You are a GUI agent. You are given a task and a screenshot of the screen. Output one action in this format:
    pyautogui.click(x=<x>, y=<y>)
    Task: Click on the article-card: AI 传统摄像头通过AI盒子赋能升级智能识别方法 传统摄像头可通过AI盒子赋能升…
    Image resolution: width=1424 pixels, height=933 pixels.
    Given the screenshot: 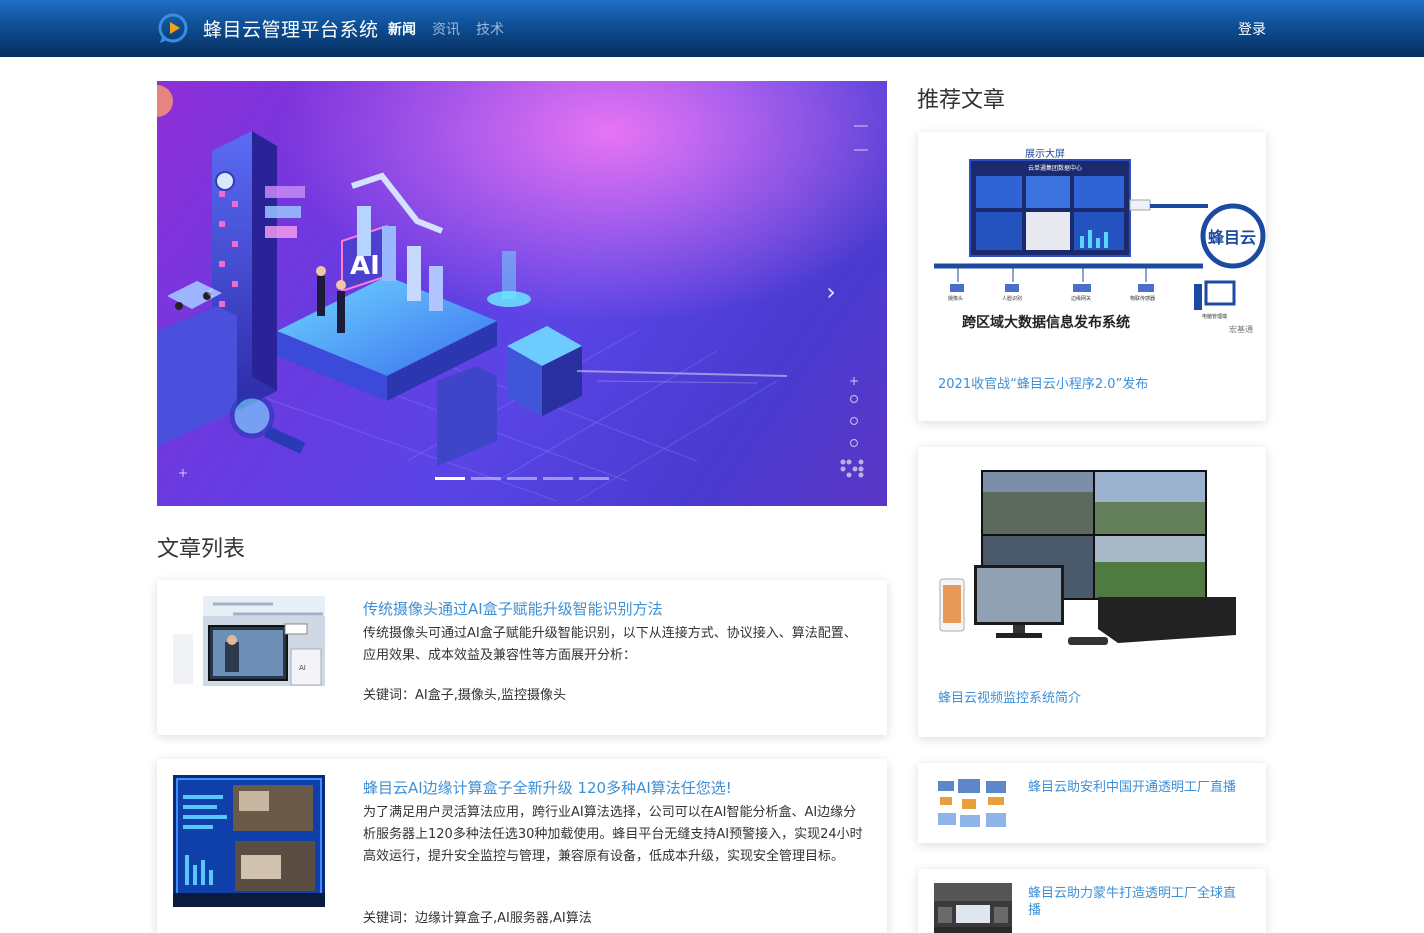 What is the action you would take?
    pyautogui.click(x=522, y=657)
    